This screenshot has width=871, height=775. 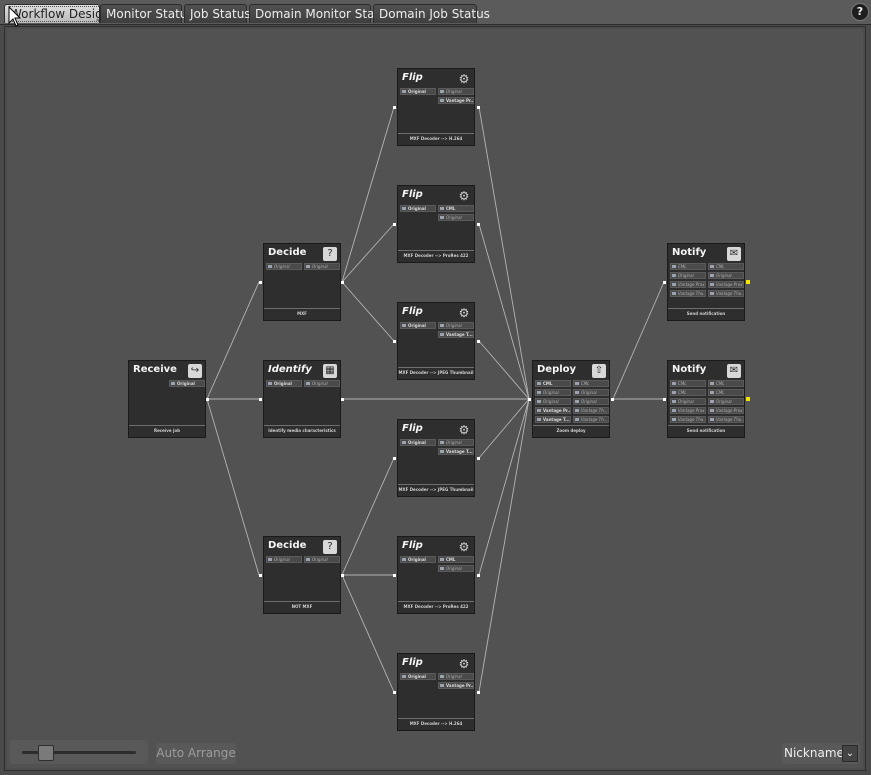 What do you see at coordinates (147, 13) in the screenshot?
I see `tab-monitor-status: Monitor Status` at bounding box center [147, 13].